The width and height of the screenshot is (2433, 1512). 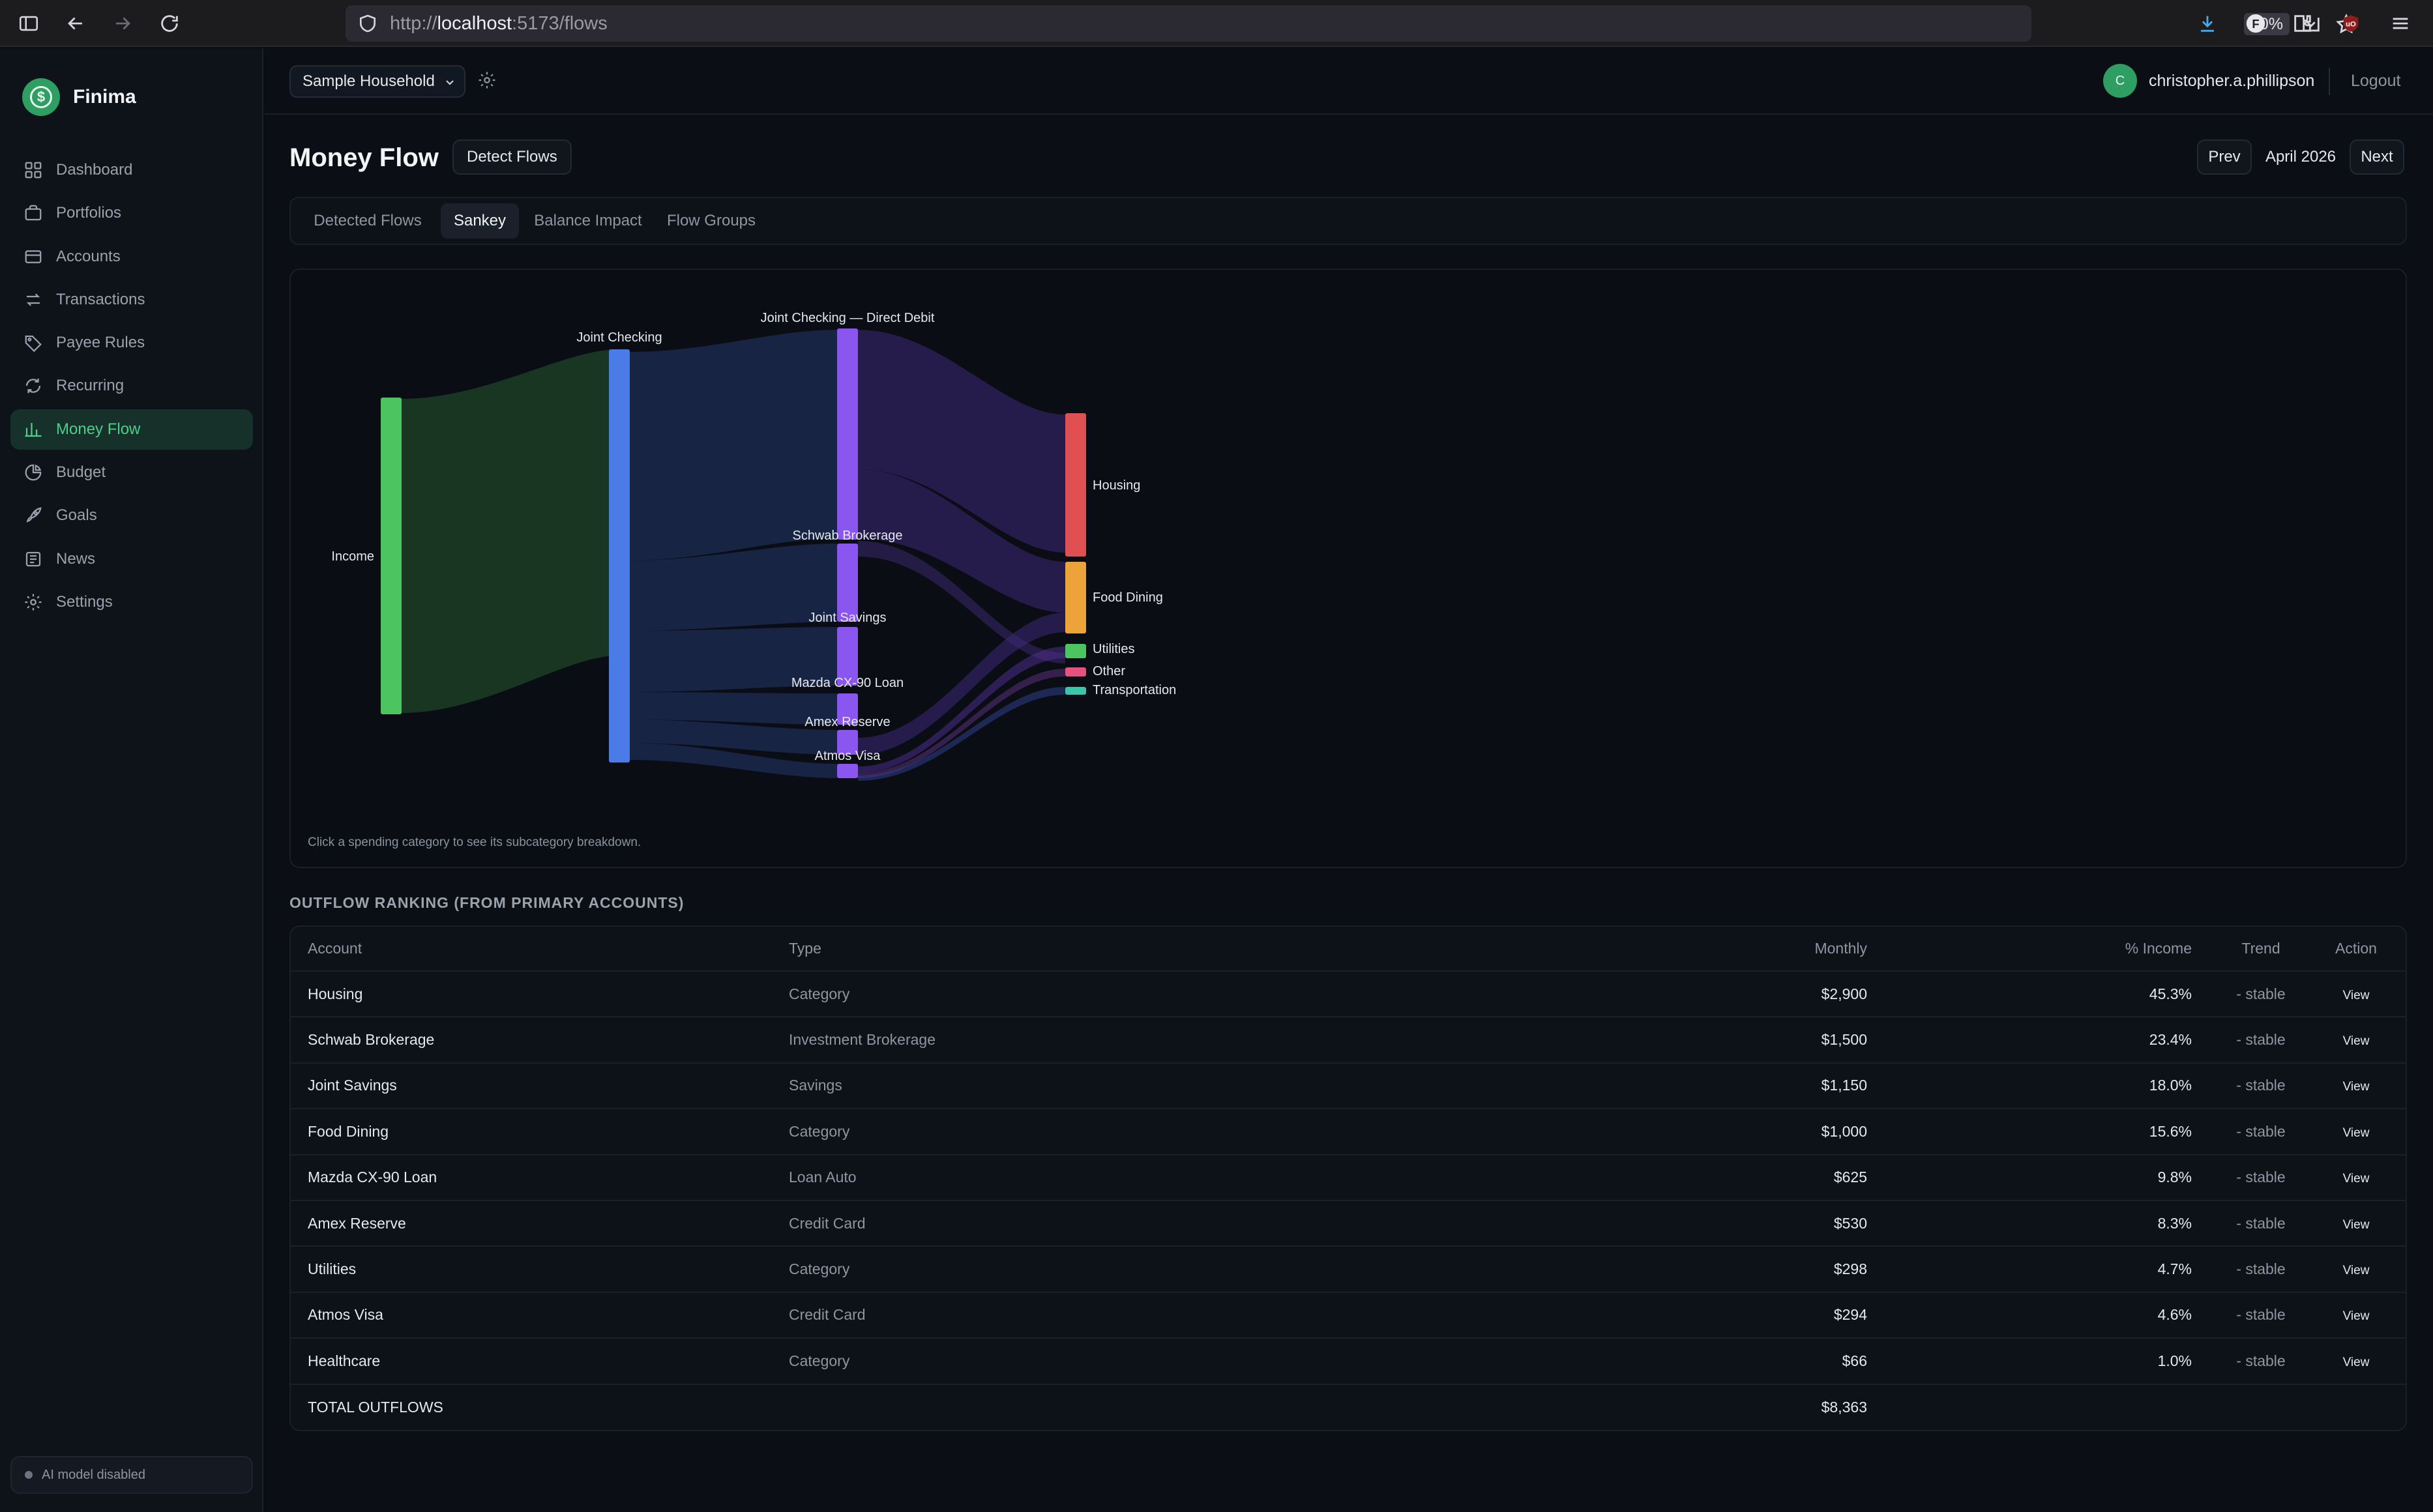 I want to click on cell-monthly: $625, so click(x=1571, y=1177).